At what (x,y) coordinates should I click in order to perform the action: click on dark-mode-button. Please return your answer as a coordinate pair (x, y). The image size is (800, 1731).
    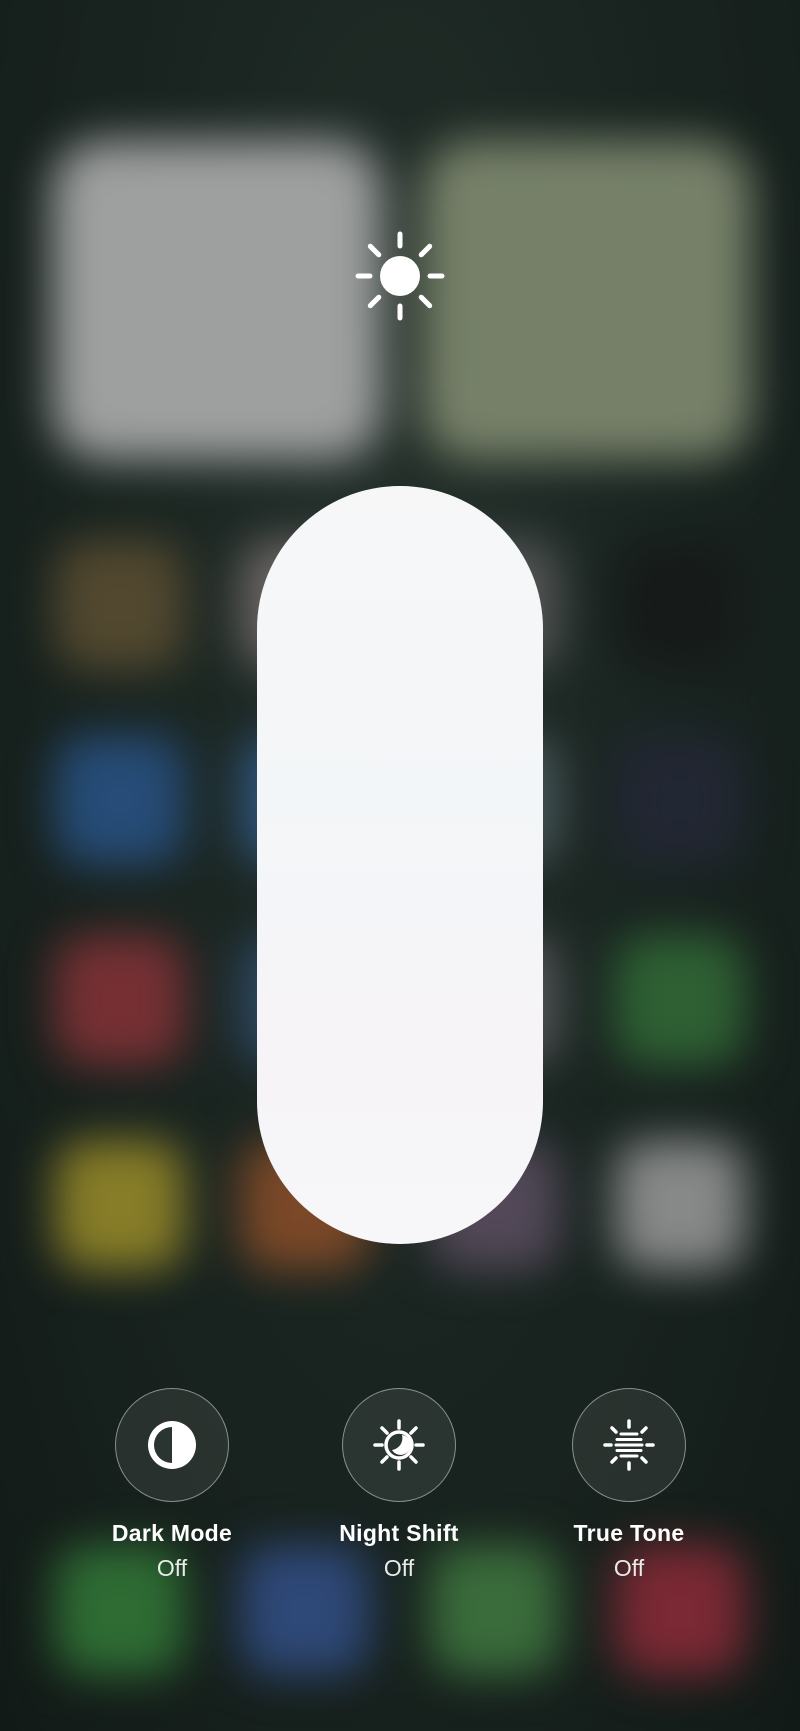
    Looking at the image, I should click on (172, 1445).